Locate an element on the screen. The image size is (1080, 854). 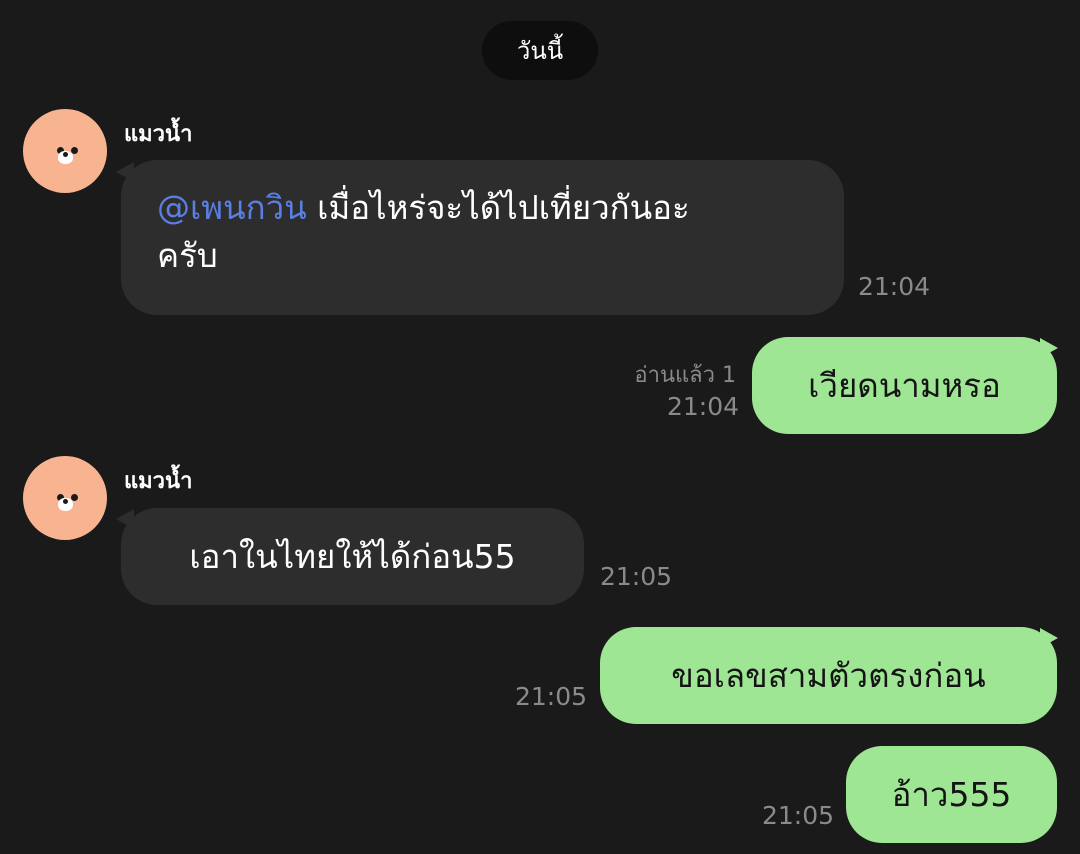
message-text: ขอเลขสามตัวตรงก่อน is located at coordinates (828, 675).